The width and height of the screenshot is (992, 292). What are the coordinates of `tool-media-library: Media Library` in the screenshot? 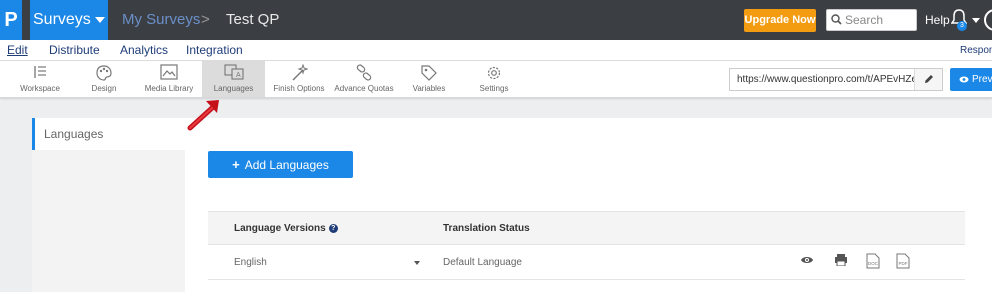 It's located at (169, 79).